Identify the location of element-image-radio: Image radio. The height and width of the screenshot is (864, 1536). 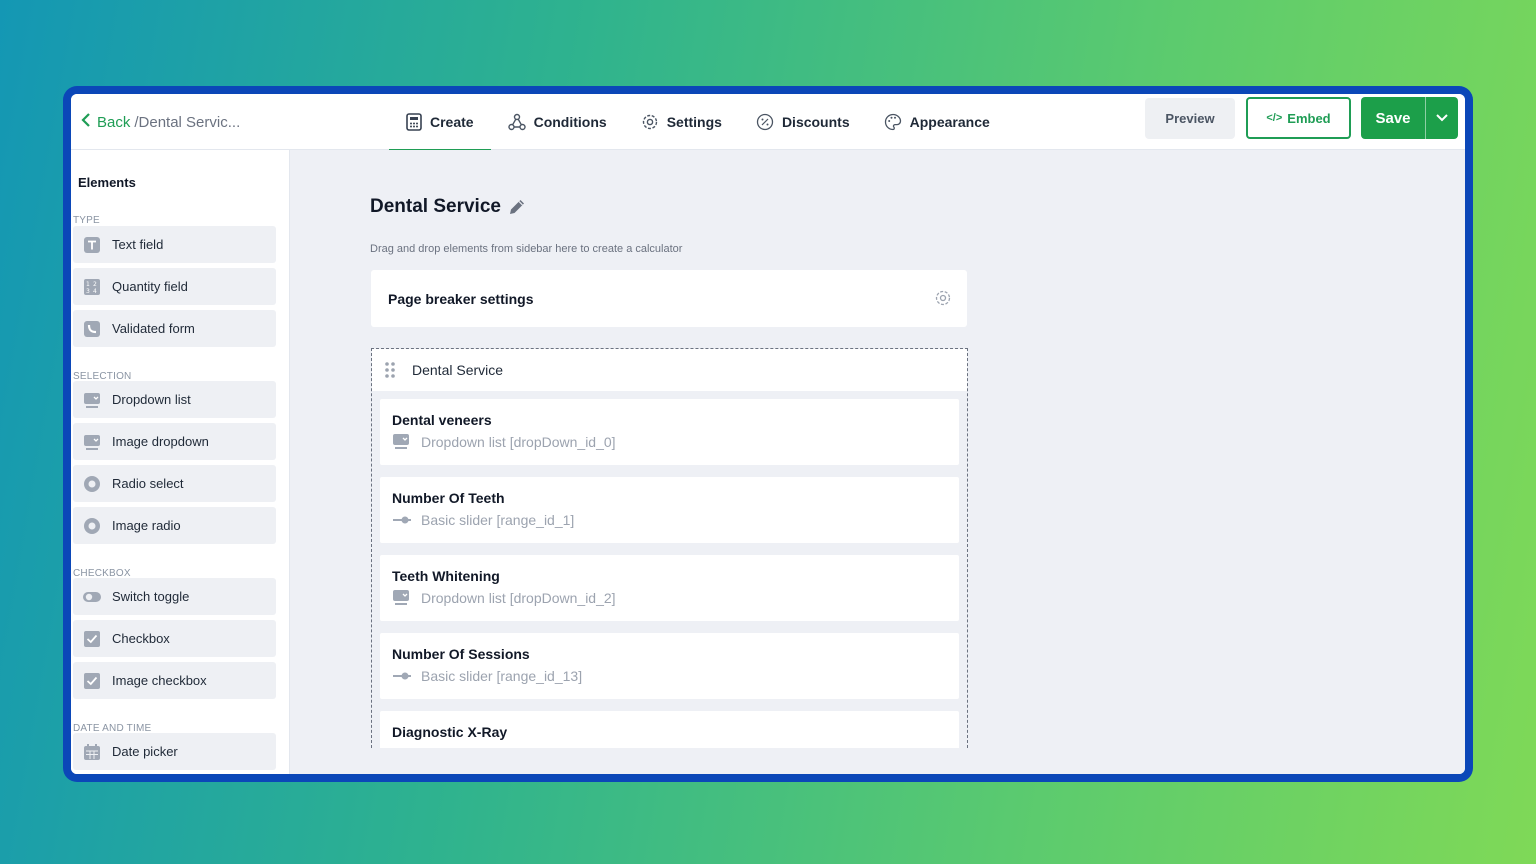
(174, 525).